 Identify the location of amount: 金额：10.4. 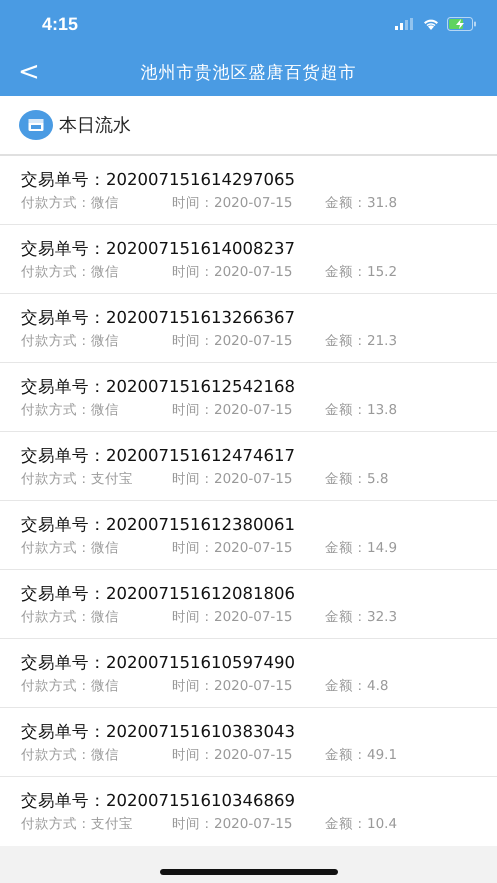
(361, 824).